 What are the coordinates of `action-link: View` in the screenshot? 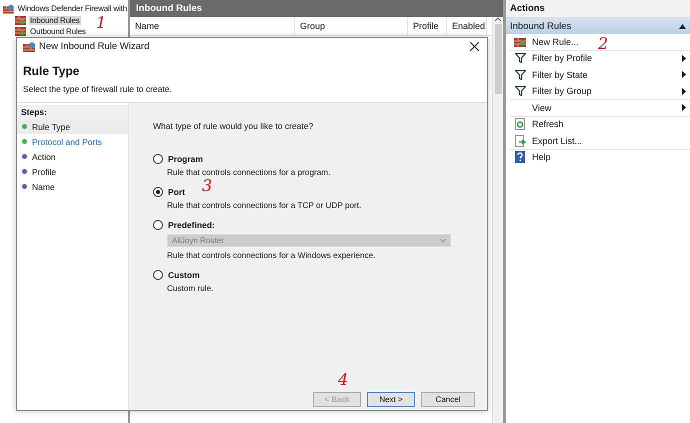 It's located at (542, 107).